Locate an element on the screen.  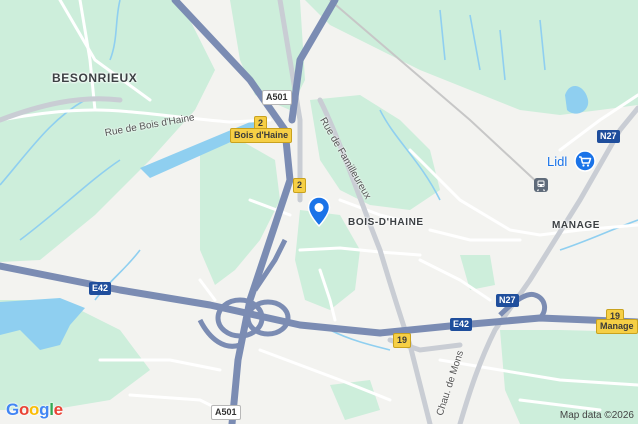
road-shield-a501-top: A501 is located at coordinates (277, 97).